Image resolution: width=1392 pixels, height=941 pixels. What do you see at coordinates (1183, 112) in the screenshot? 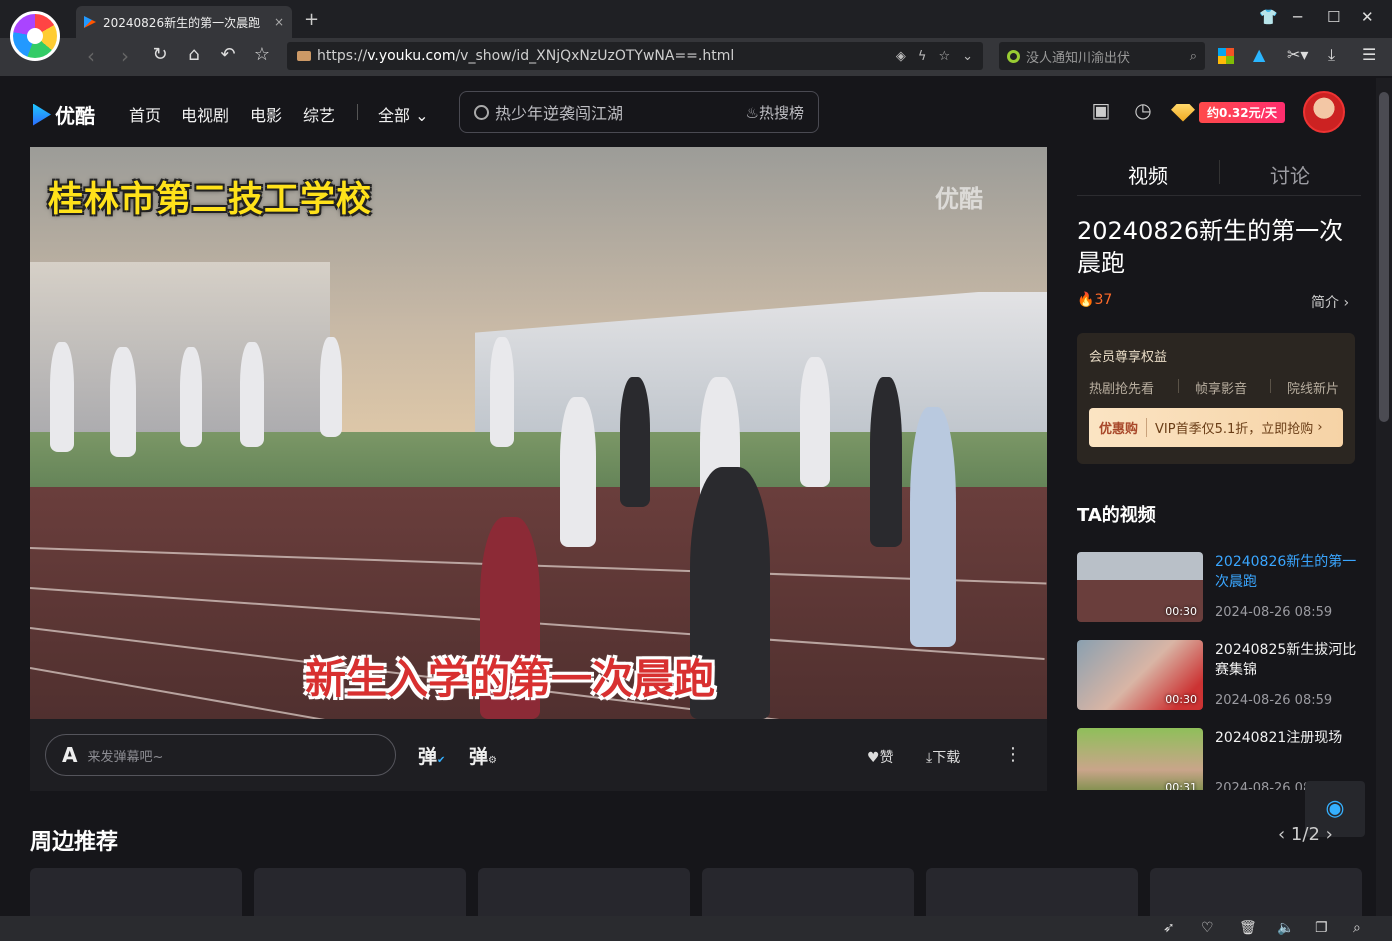
I see `diamond-icon` at bounding box center [1183, 112].